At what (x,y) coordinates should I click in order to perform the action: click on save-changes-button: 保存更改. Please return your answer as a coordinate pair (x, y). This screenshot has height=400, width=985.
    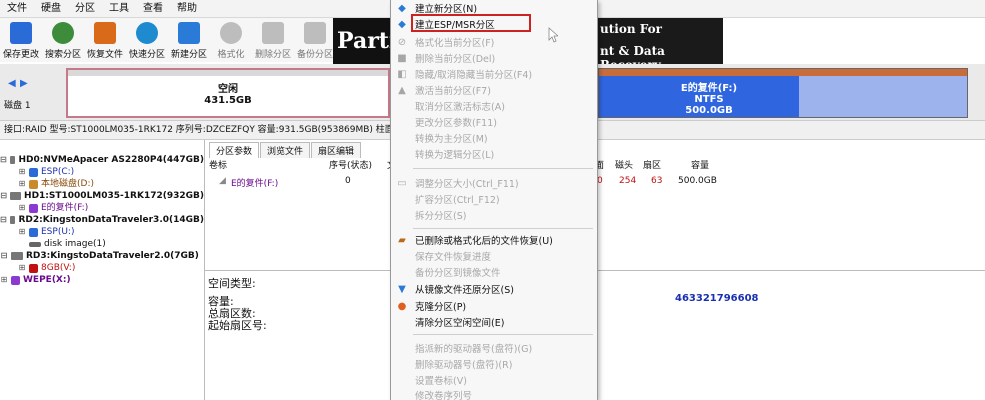
    Looking at the image, I should click on (21, 40).